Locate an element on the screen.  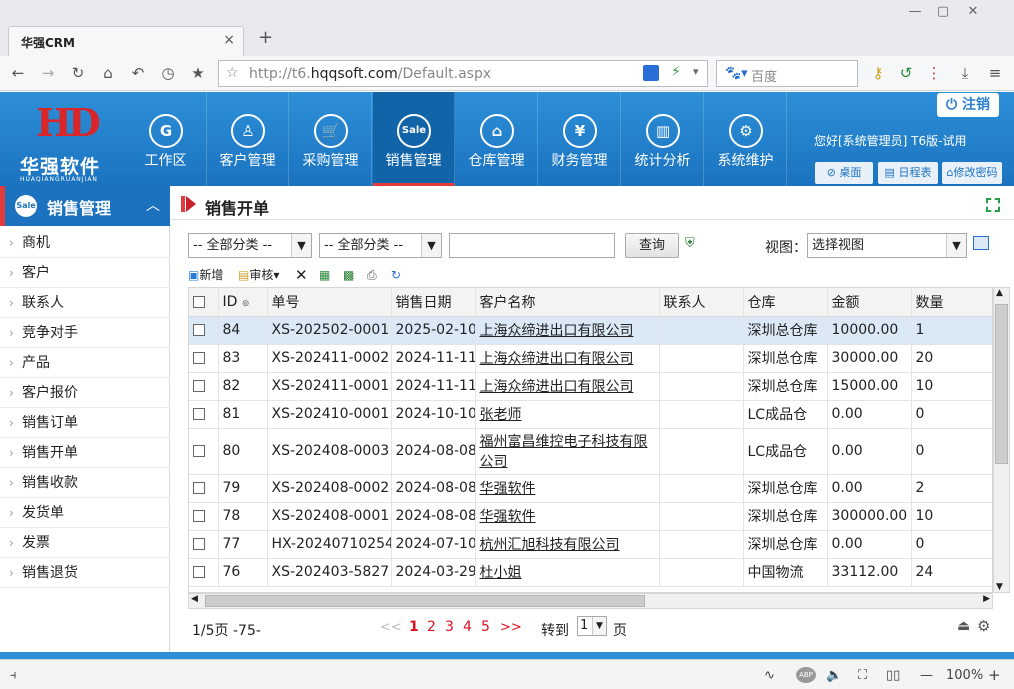
sidebar-item: › 发票 is located at coordinates (84, 543).